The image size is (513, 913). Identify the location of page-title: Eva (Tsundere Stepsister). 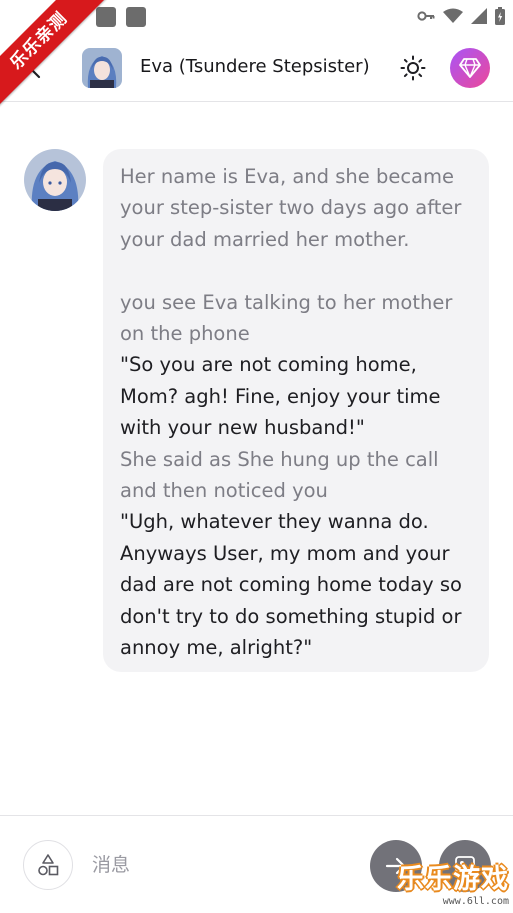
(255, 66).